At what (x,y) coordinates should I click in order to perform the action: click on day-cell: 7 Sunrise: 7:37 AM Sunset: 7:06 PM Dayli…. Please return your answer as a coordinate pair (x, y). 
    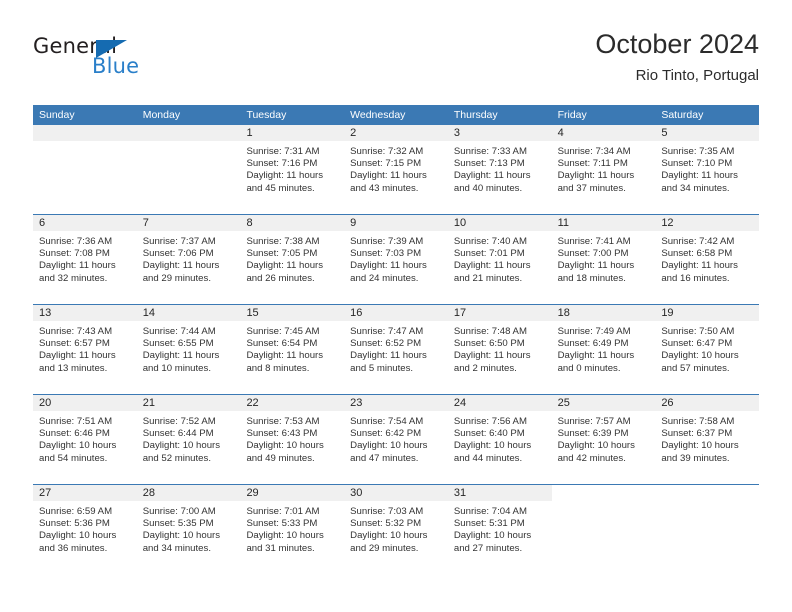
    Looking at the image, I should click on (188, 259).